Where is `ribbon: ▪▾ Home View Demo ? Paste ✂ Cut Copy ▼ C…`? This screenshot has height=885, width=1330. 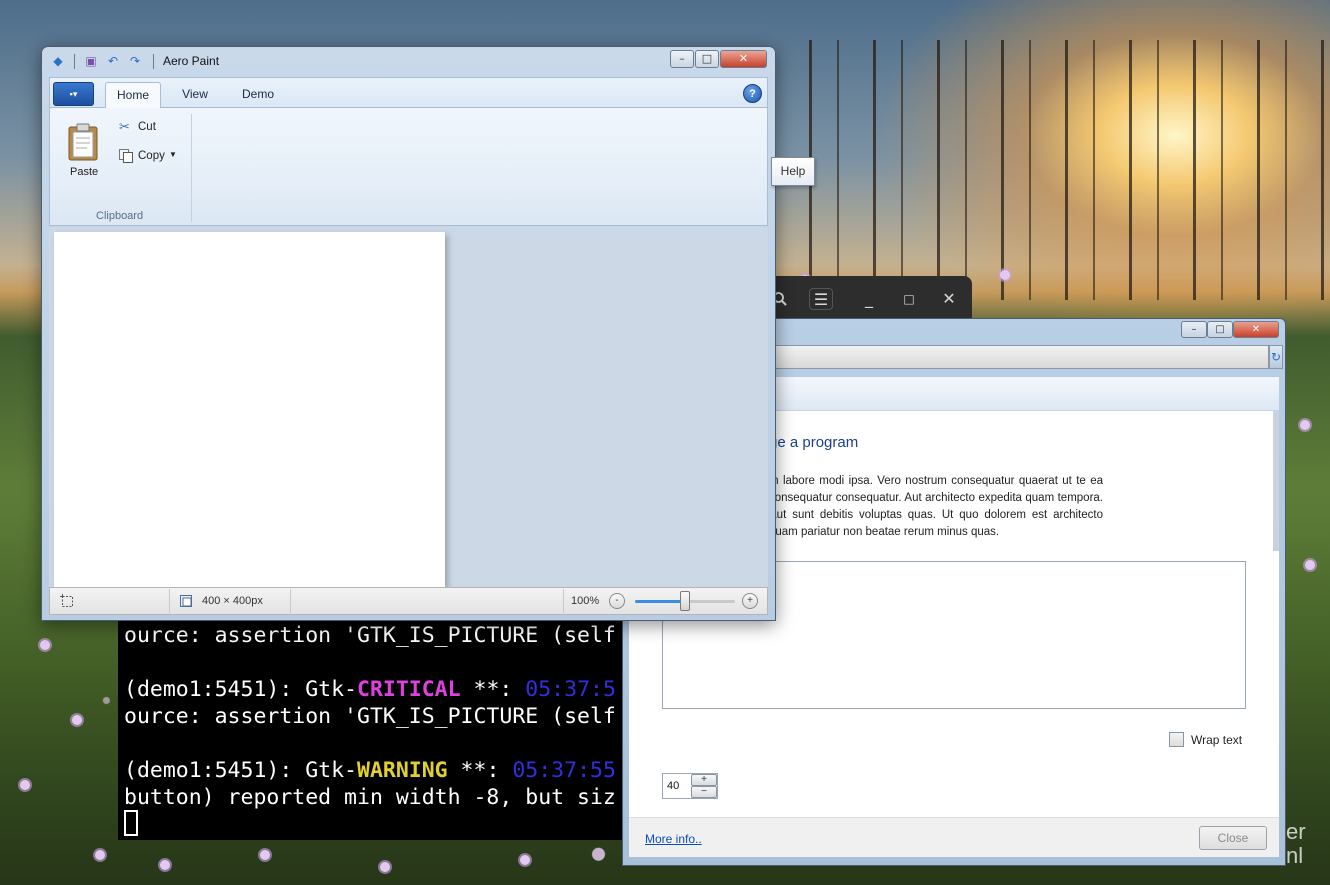
ribbon: ▪▾ Home View Demo ? Paste ✂ Cut Copy ▼ C… is located at coordinates (408, 151).